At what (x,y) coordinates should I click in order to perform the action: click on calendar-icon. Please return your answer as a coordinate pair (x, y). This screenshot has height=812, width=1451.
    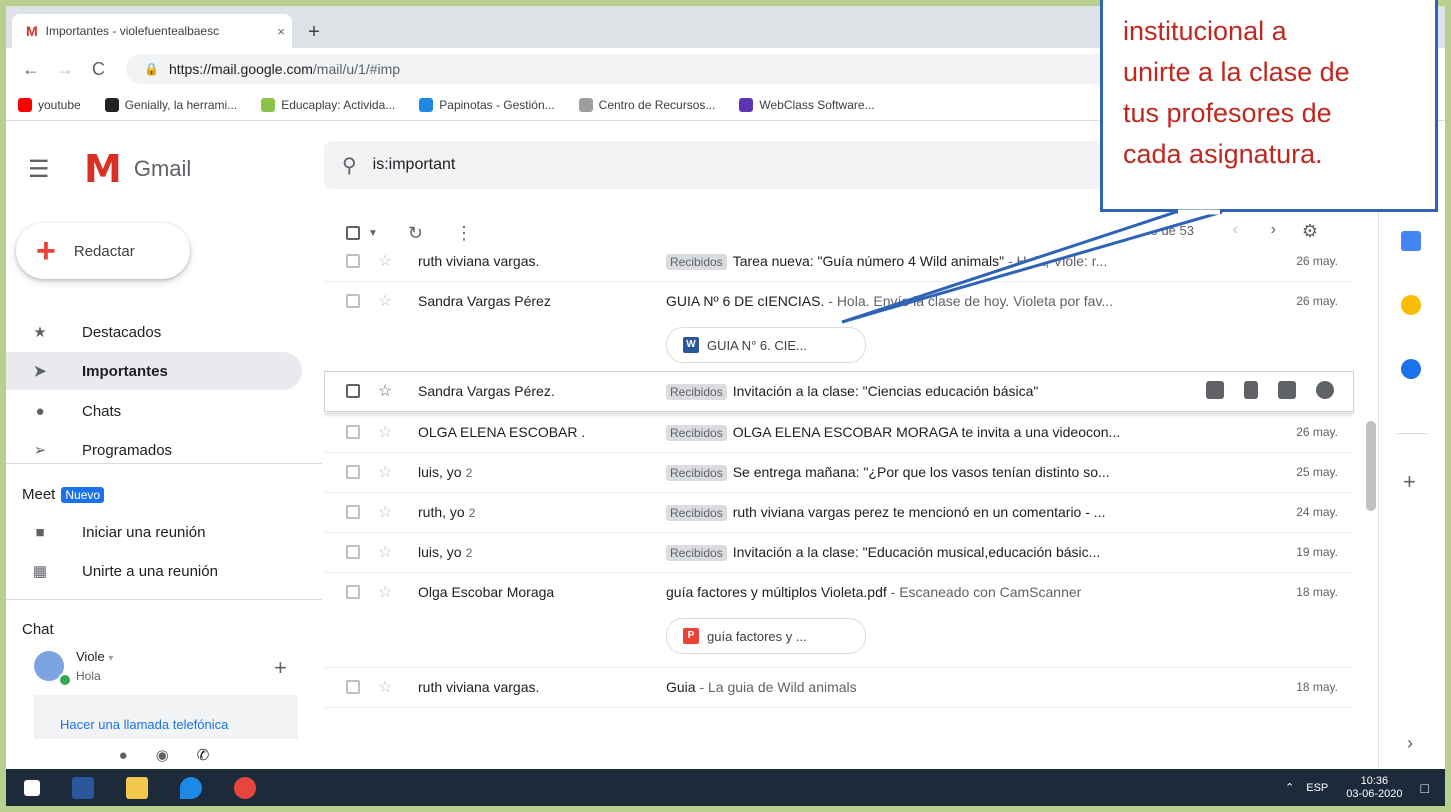
    Looking at the image, I should click on (1411, 241).